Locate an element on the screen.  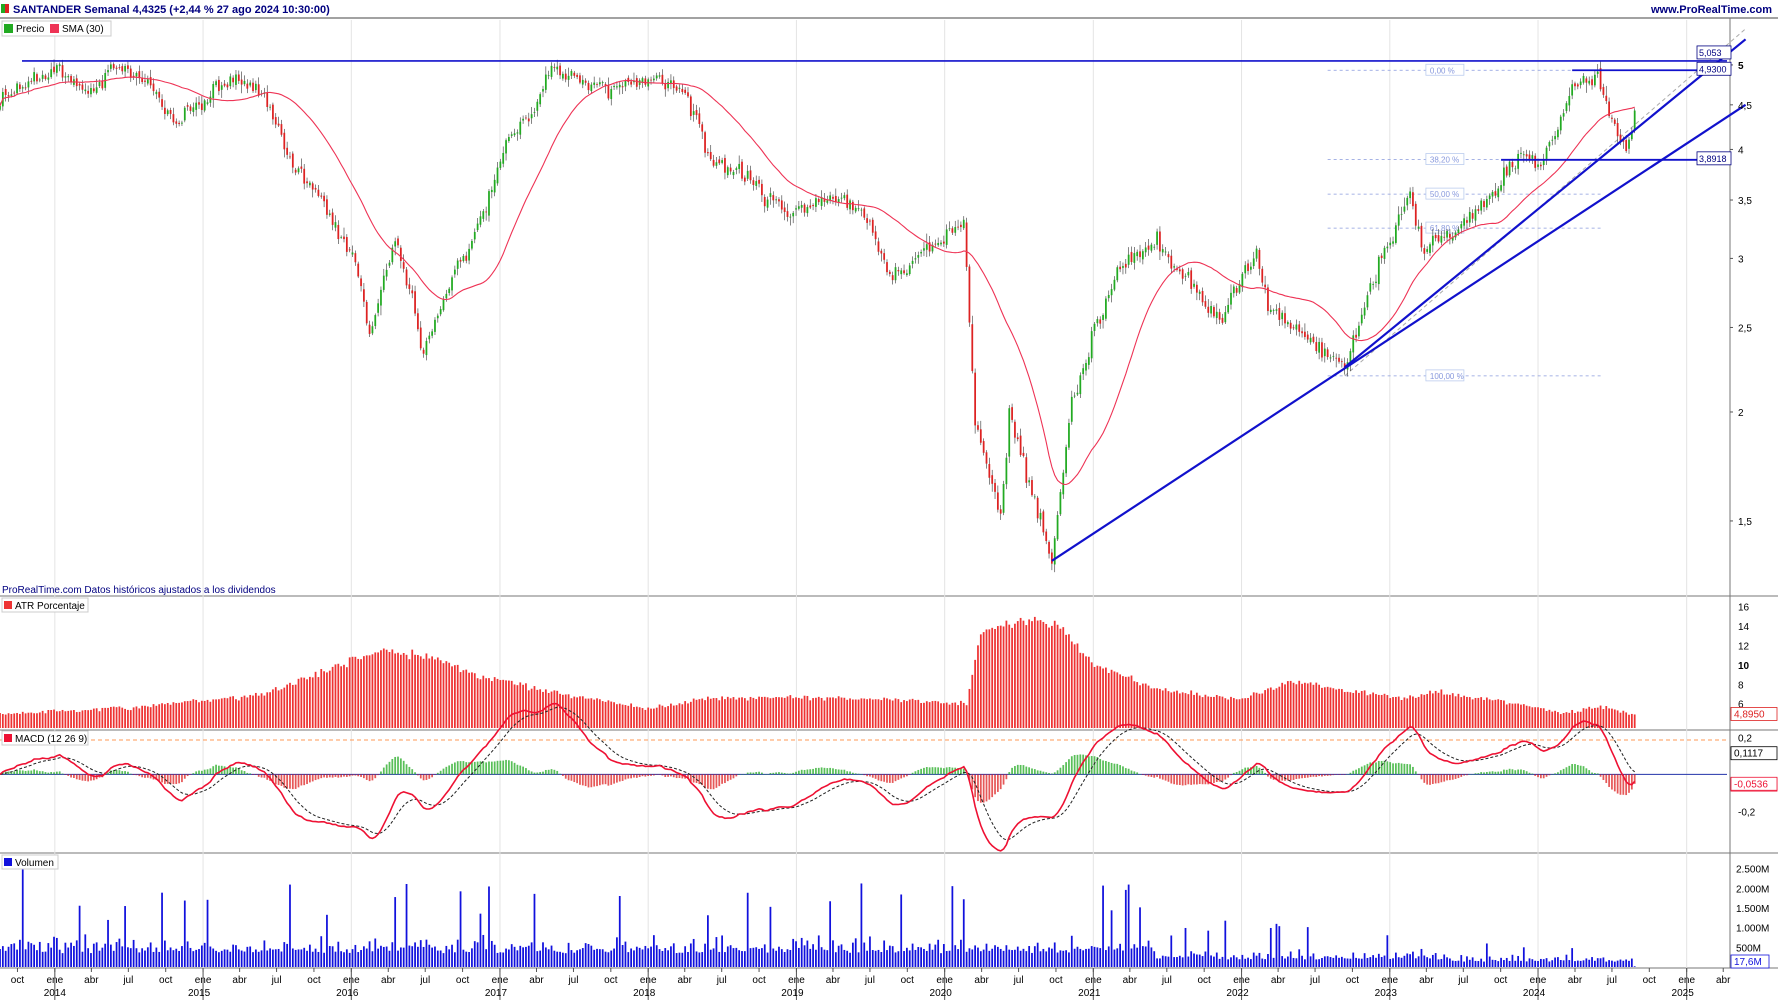
brand-link: www.ProRealTime.com is located at coordinates (1711, 10).